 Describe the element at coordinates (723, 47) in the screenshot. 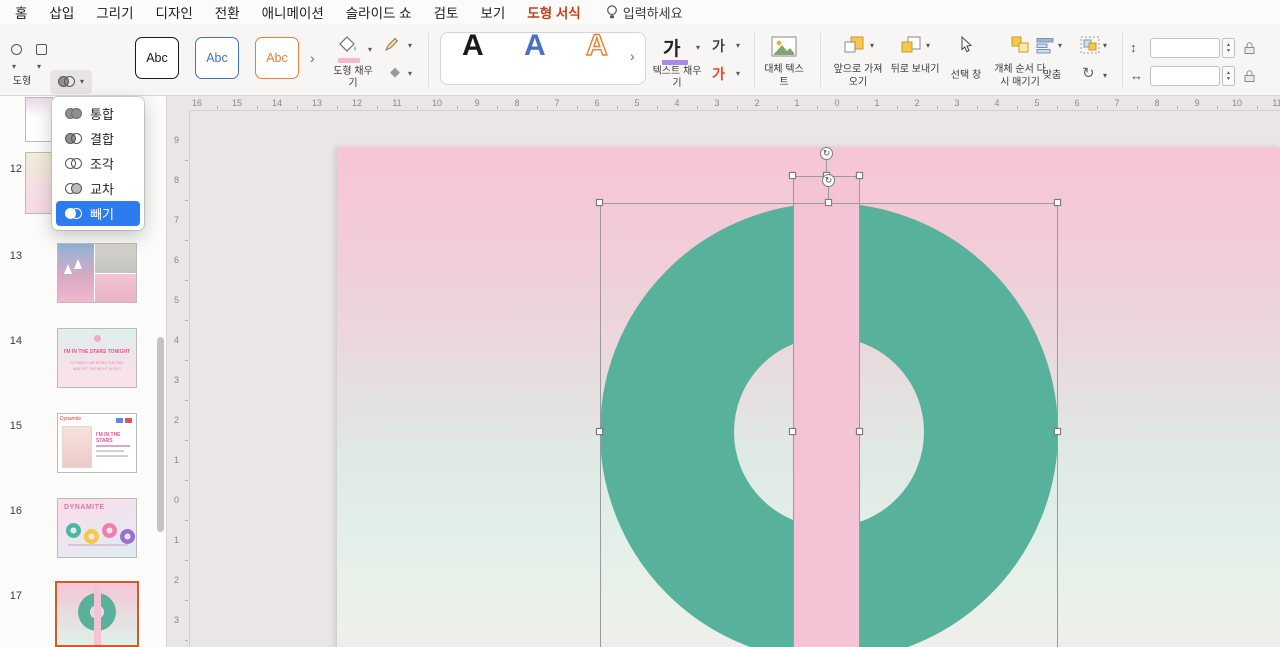

I see `text-outline-button: 가` at that location.